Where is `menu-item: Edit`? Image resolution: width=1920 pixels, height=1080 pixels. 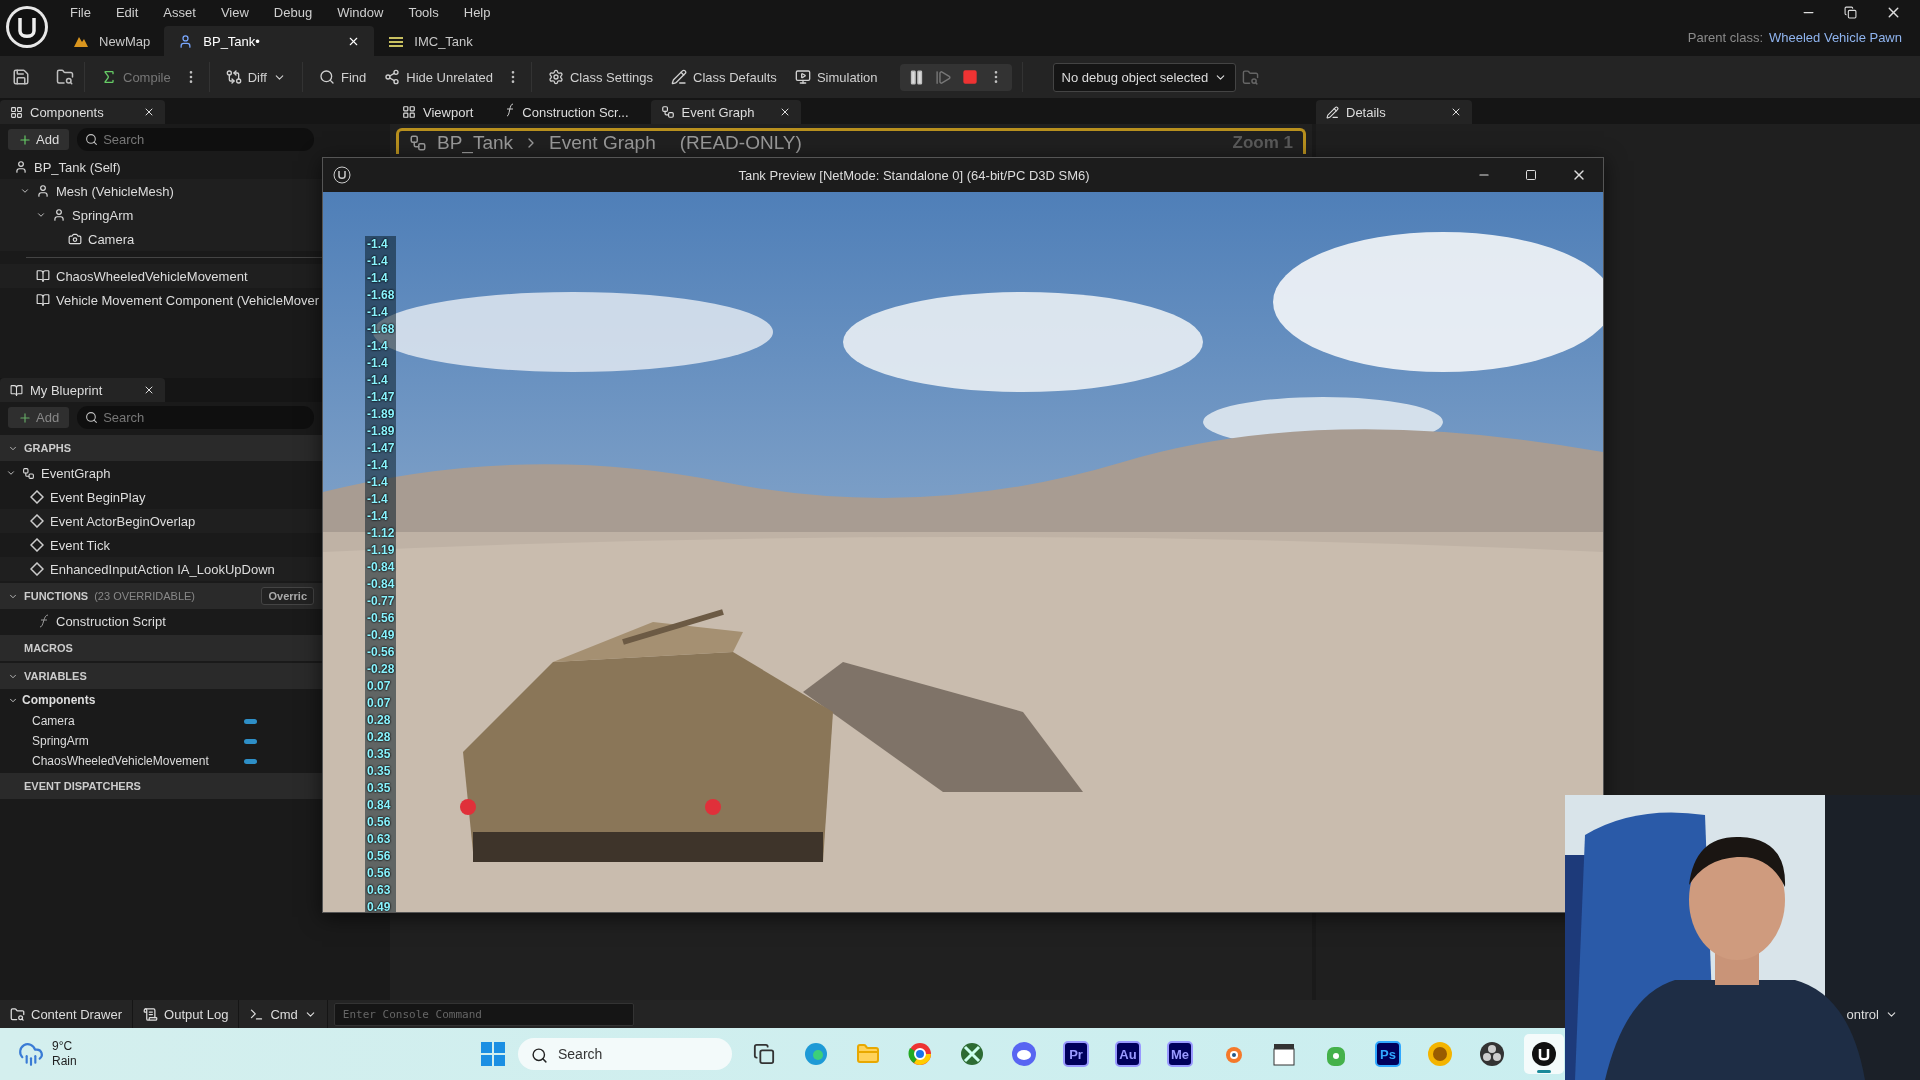 menu-item: Edit is located at coordinates (127, 12).